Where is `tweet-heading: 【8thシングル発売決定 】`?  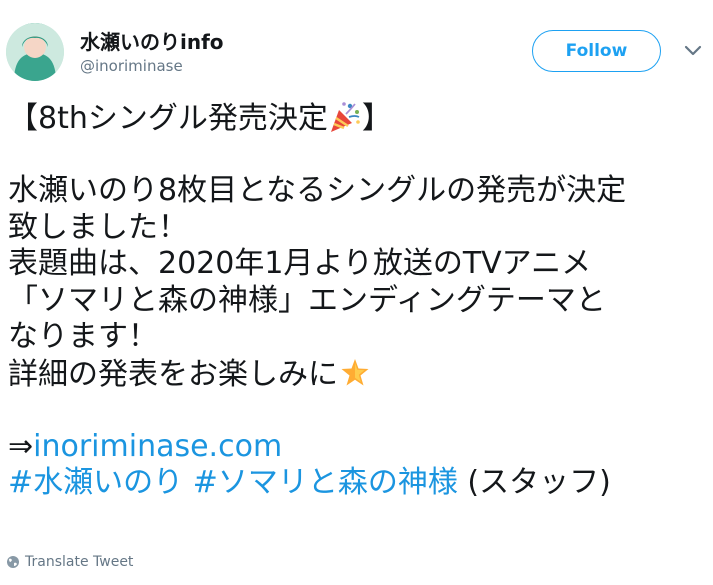
tweet-heading: 【8thシングル発売決定 】 is located at coordinates (200, 118).